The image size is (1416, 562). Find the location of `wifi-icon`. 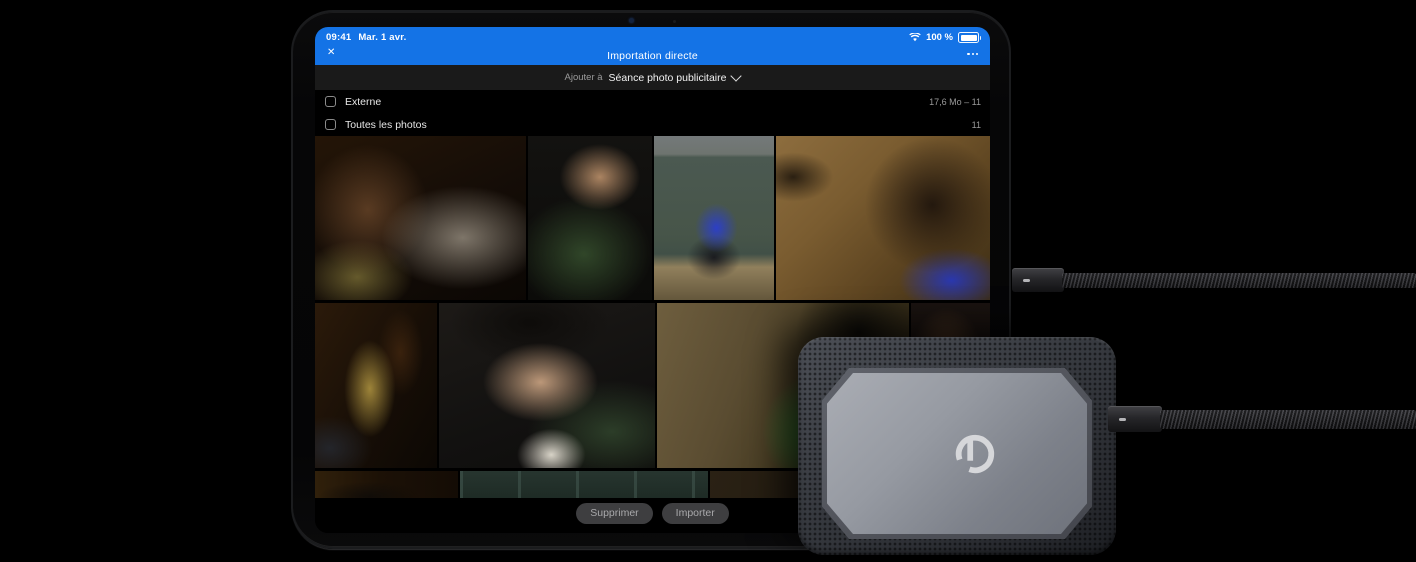

wifi-icon is located at coordinates (915, 37).